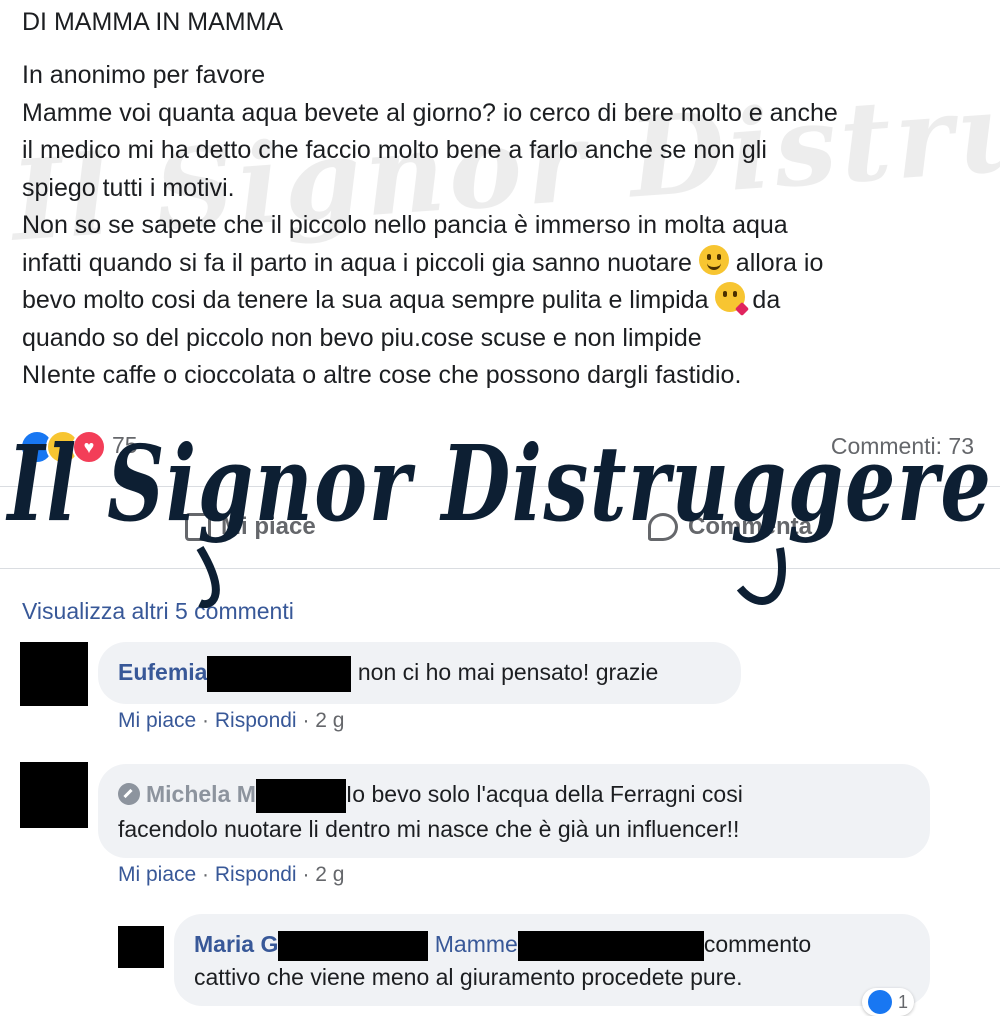  Describe the element at coordinates (713, 259) in the screenshot. I see `smile-emoji-icon` at that location.